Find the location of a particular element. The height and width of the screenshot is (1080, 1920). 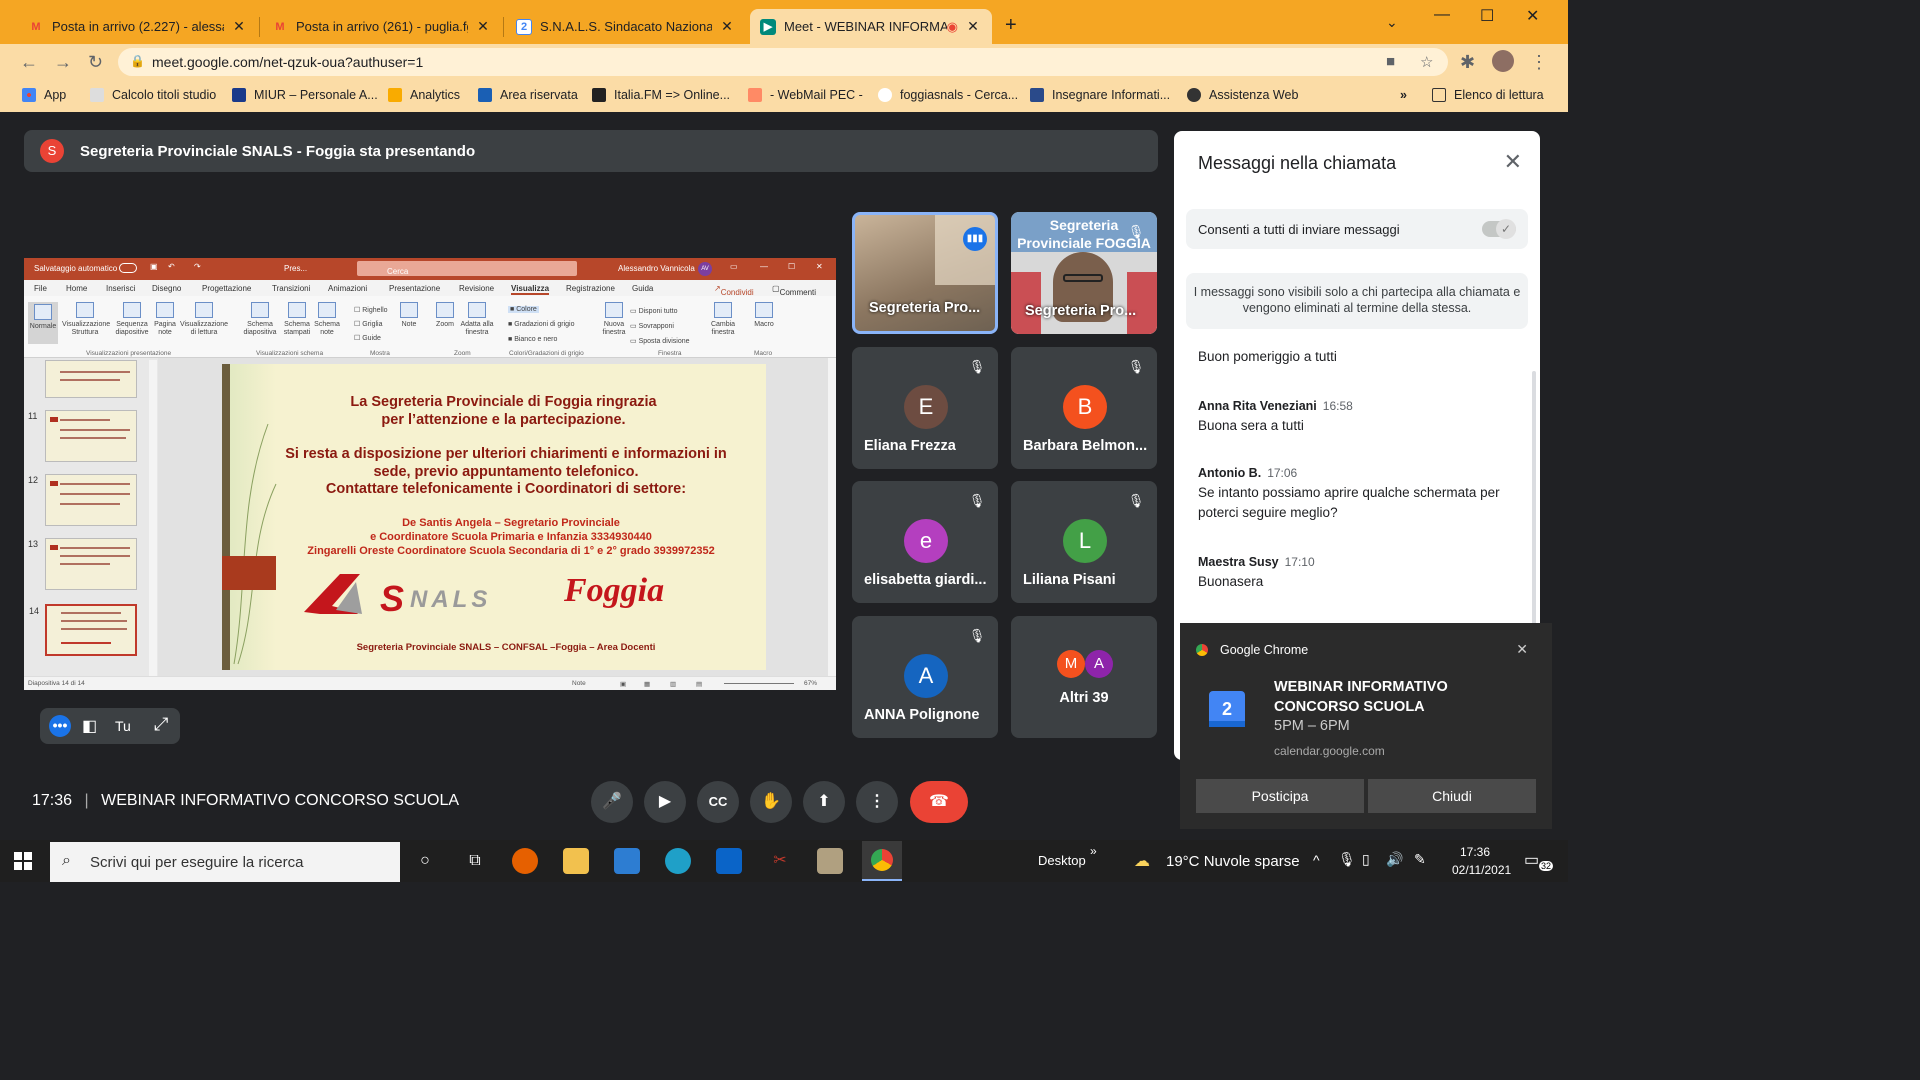

tab-gmail-2: M Posta in arrivo (261) - puglia.fg@ ✕ is located at coordinates (382, 26).